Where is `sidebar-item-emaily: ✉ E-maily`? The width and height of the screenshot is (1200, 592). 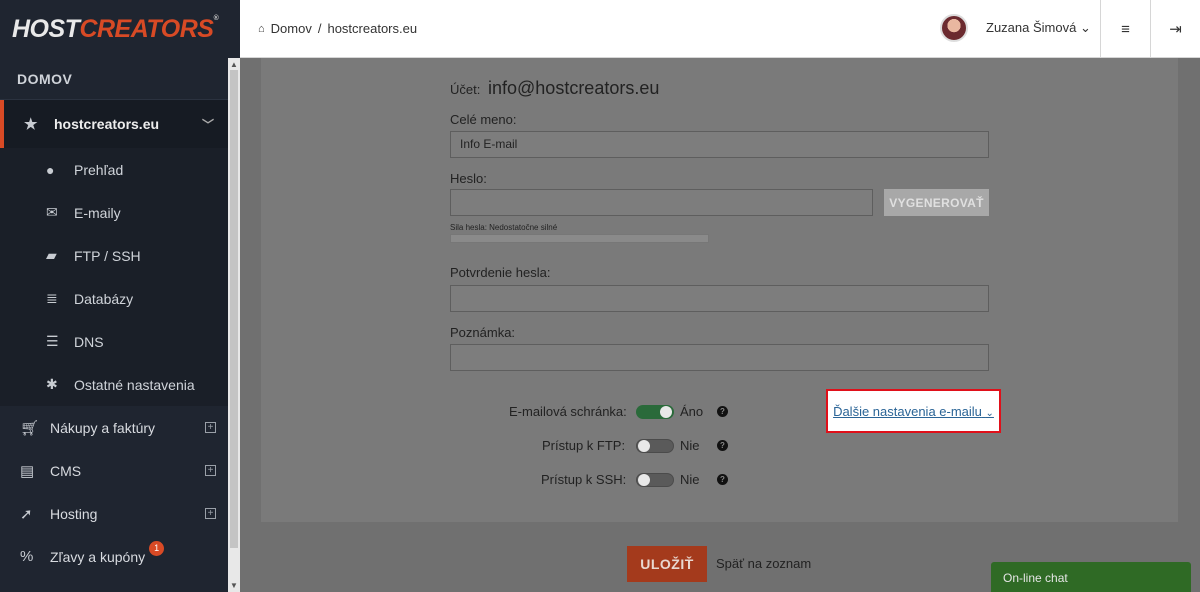 sidebar-item-emaily: ✉ E-maily is located at coordinates (114, 212).